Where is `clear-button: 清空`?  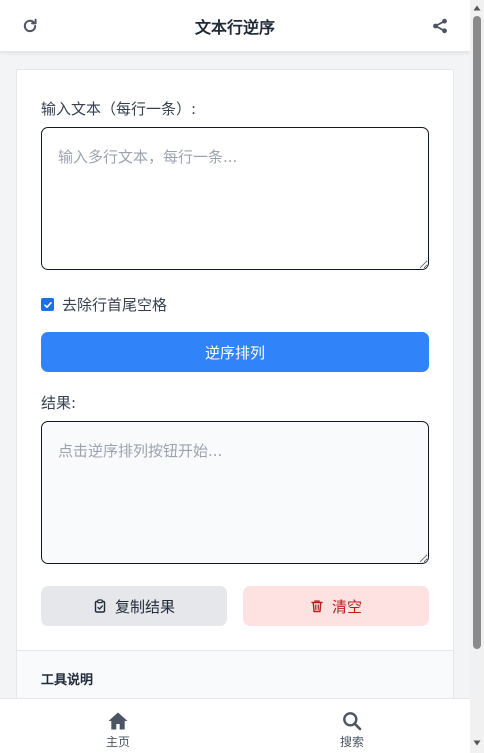 clear-button: 清空 is located at coordinates (336, 606).